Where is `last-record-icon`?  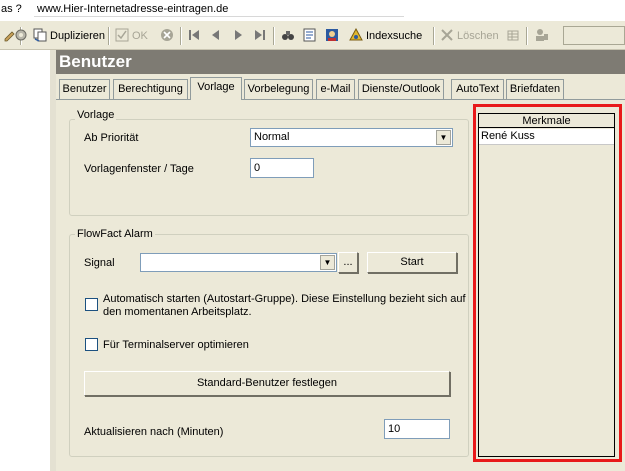
last-record-icon is located at coordinates (261, 36).